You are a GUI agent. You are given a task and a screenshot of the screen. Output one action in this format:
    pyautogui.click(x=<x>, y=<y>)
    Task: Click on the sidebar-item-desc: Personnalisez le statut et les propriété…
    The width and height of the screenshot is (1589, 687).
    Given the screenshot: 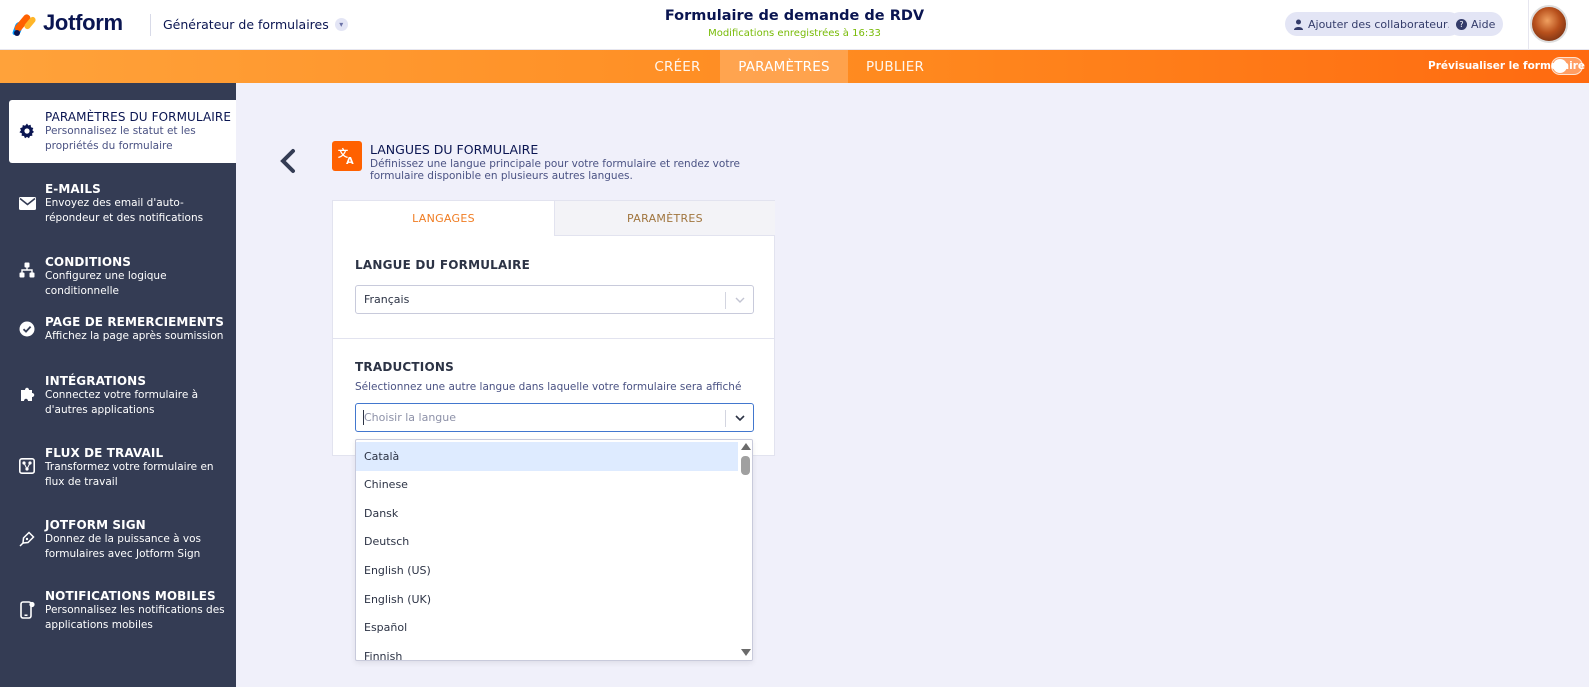 What is the action you would take?
    pyautogui.click(x=120, y=138)
    